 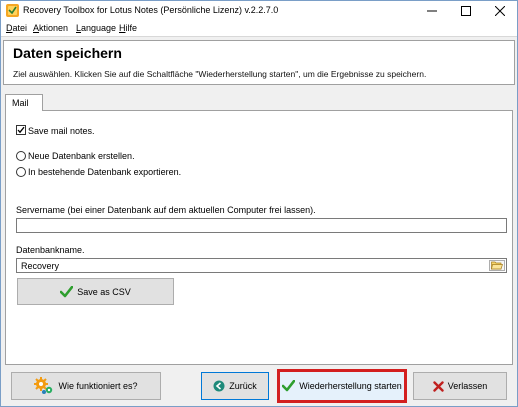 I want to click on maximize-icon, so click(x=466, y=11).